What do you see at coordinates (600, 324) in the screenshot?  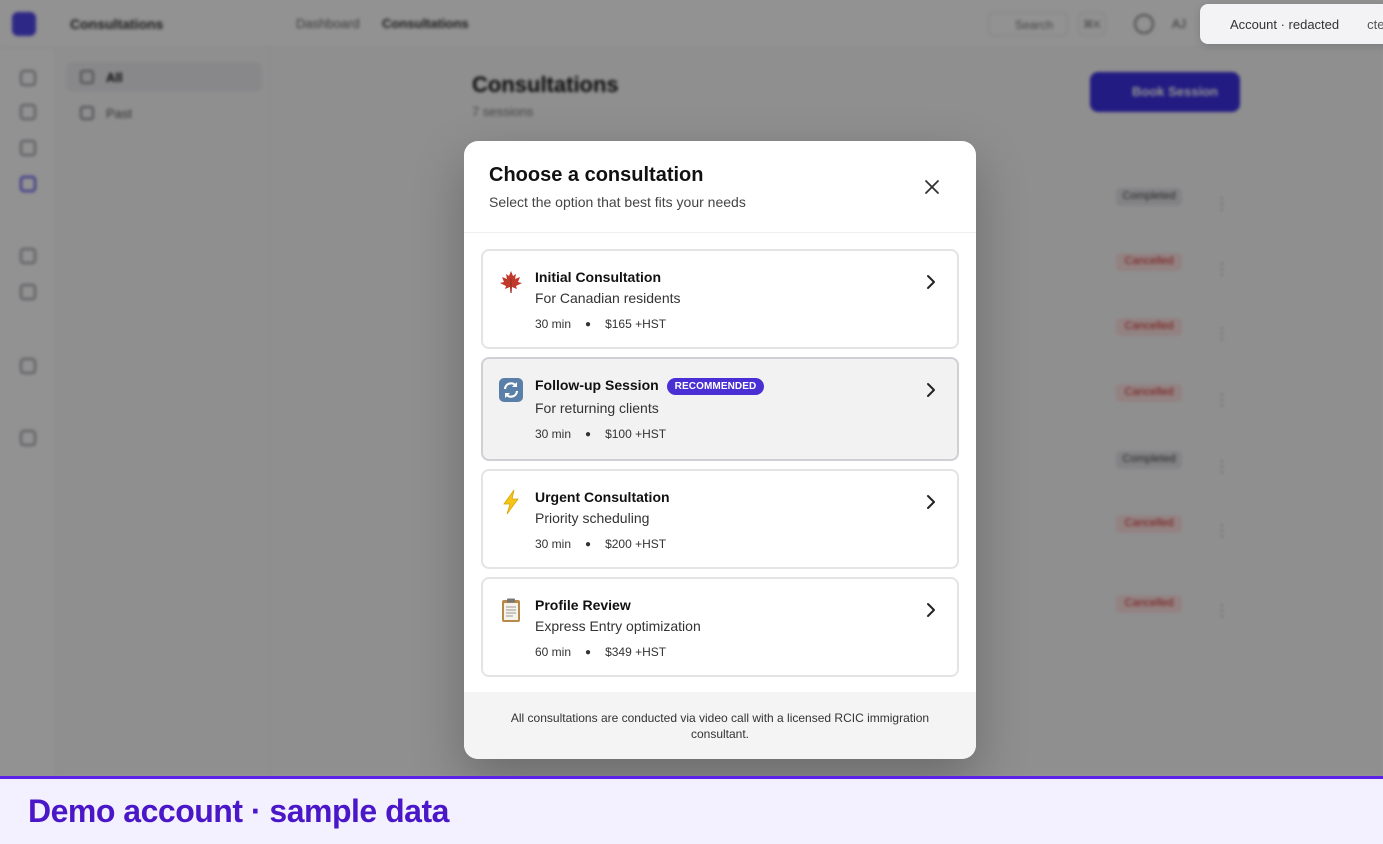 I see `option-meta: 30 min ● $165 +HST` at bounding box center [600, 324].